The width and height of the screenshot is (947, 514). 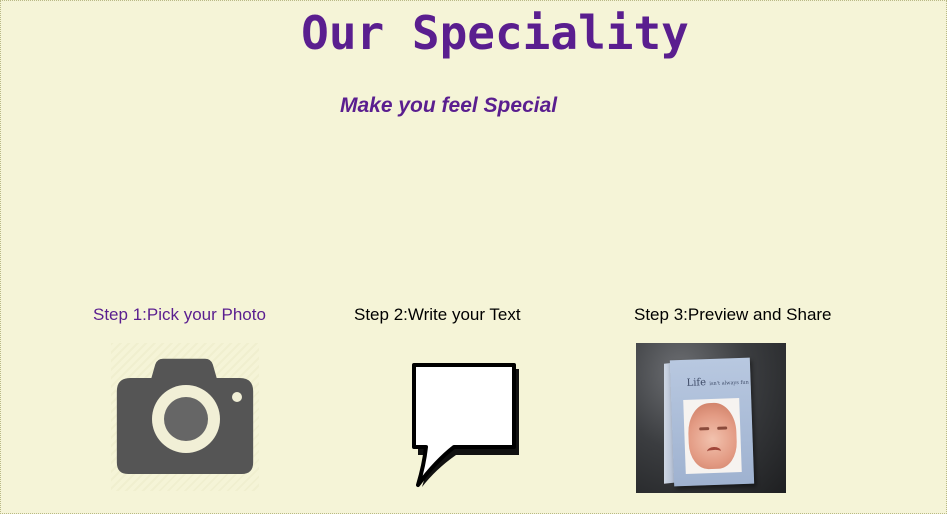 What do you see at coordinates (696, 383) in the screenshot?
I see `card-caption-main: Life` at bounding box center [696, 383].